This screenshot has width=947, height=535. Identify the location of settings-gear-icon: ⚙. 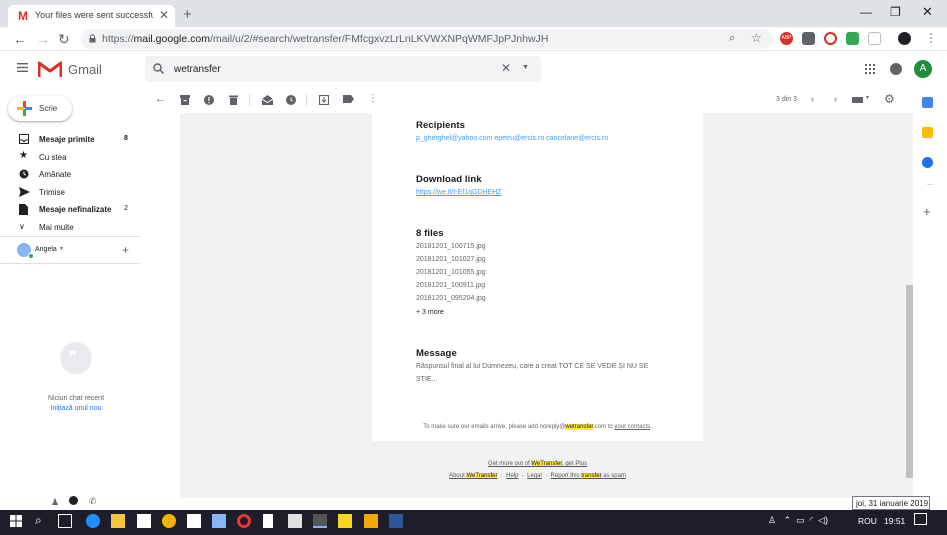
(889, 99).